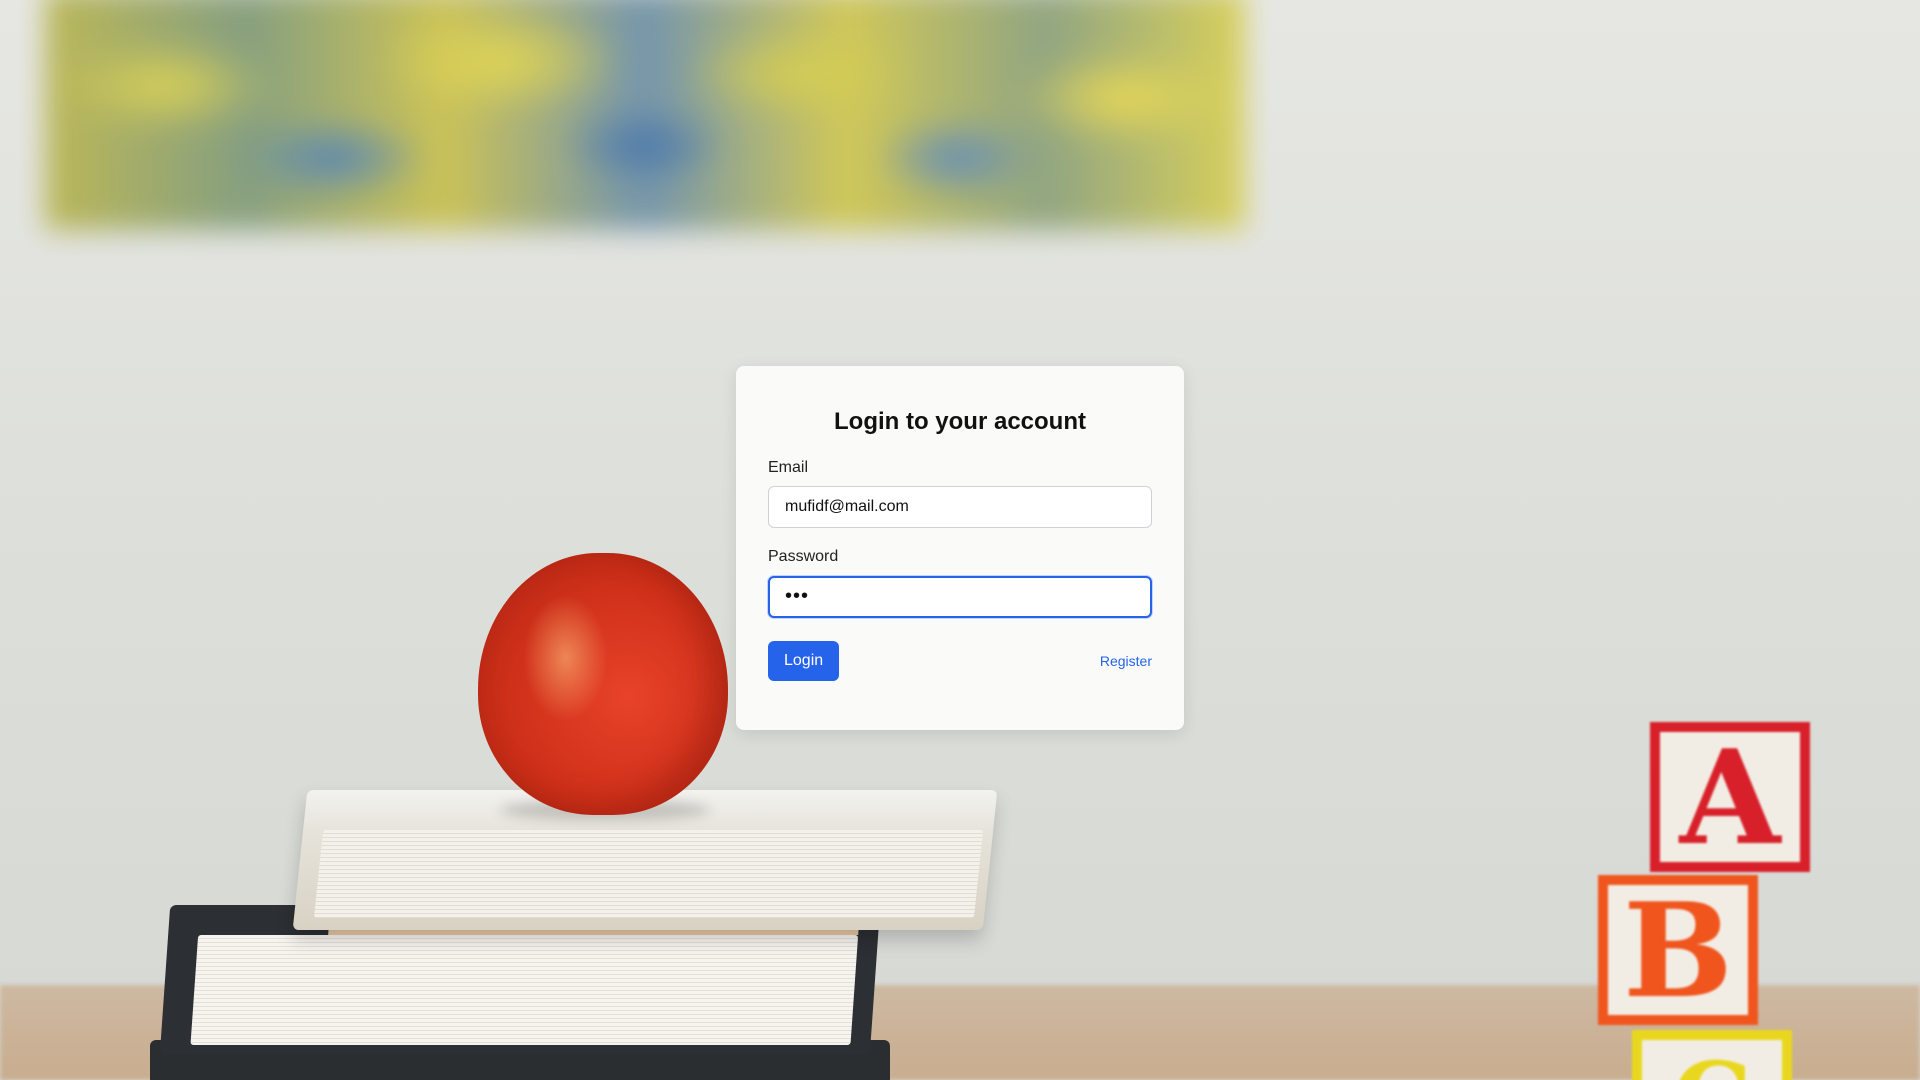 The image size is (1920, 1080). Describe the element at coordinates (960, 660) in the screenshot. I see `form-actions: Login Register` at that location.